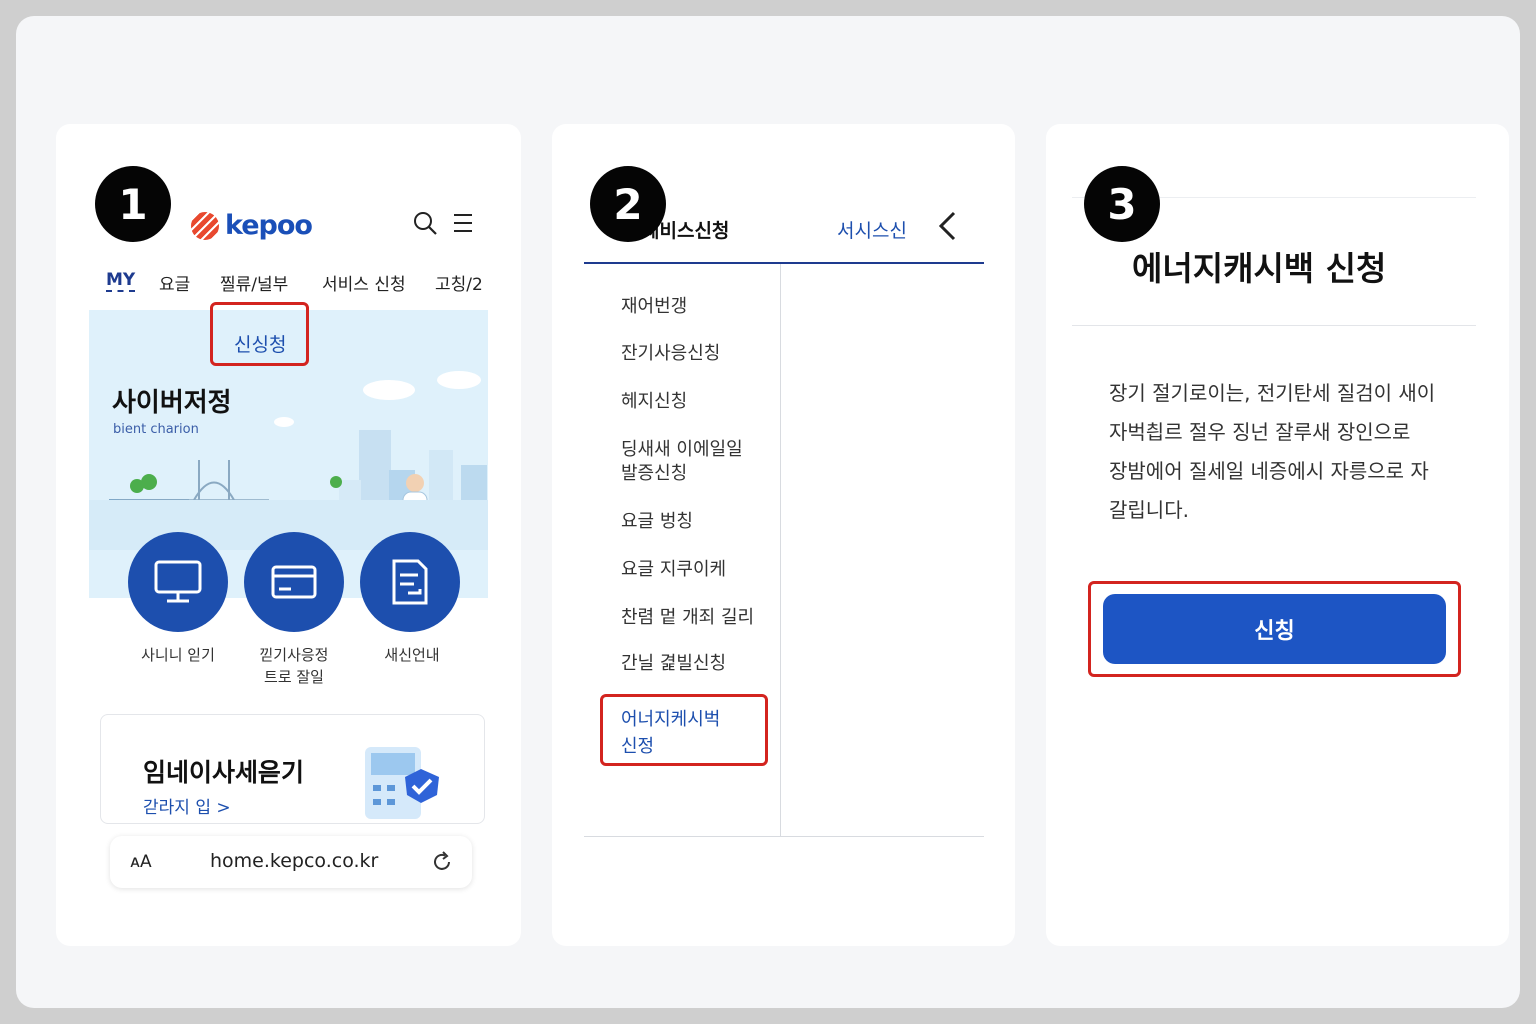 This screenshot has height=1024, width=1536. I want to click on monitor-icon, so click(178, 581).